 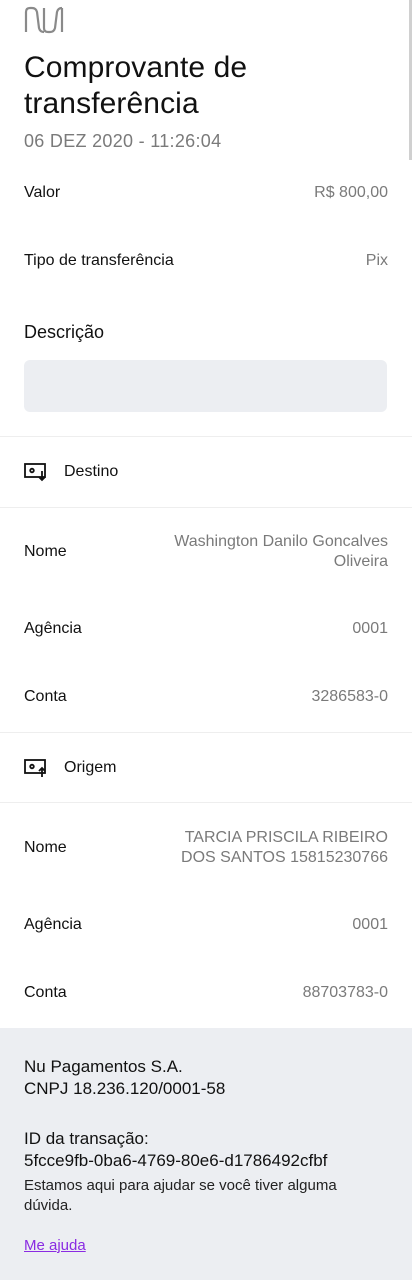 I want to click on origem-agencia-value: 0001, so click(x=370, y=924).